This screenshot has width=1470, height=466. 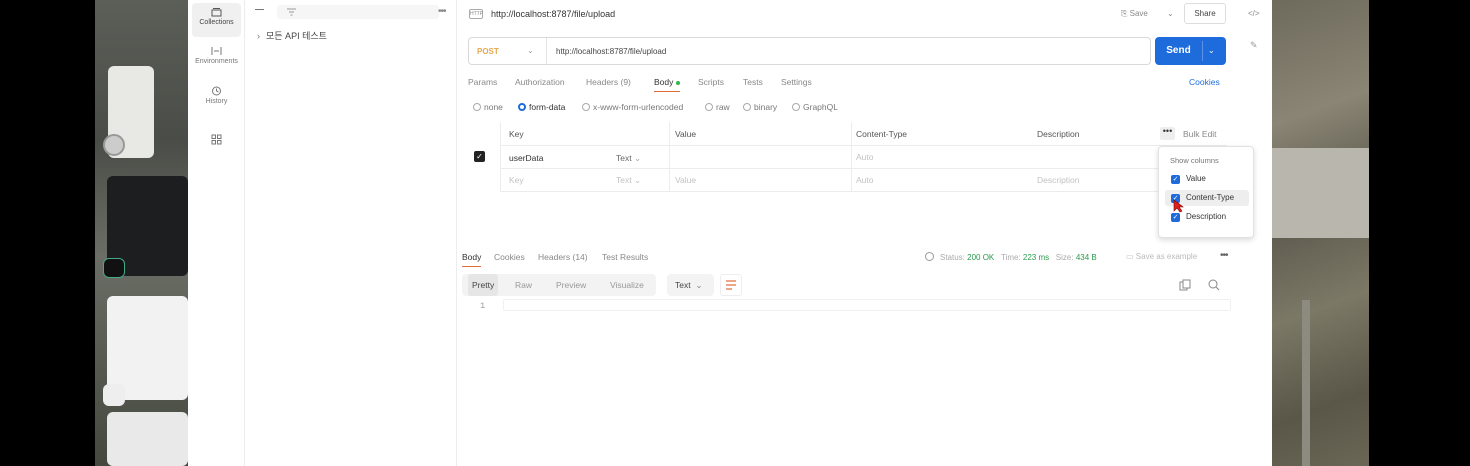 I want to click on time-label: Time:, so click(x=1010, y=257).